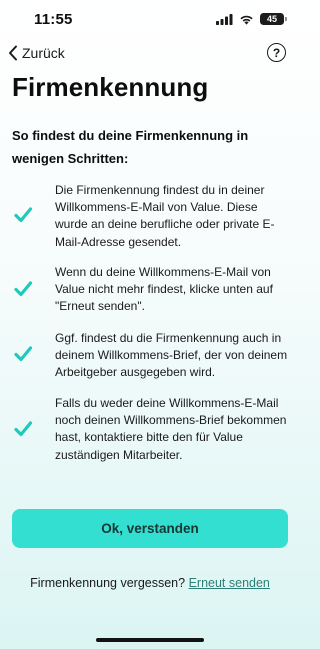 The image size is (320, 649). I want to click on battery-icon: 45, so click(273, 19).